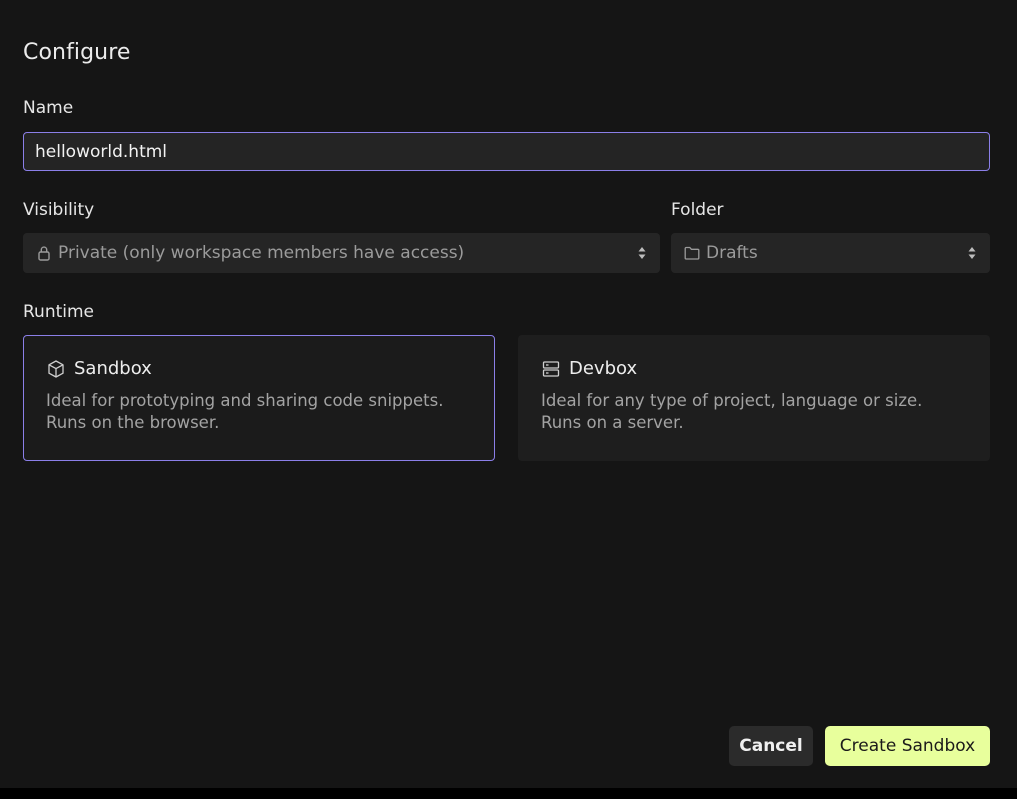  Describe the element at coordinates (697, 210) in the screenshot. I see `folder-label: Folder` at that location.